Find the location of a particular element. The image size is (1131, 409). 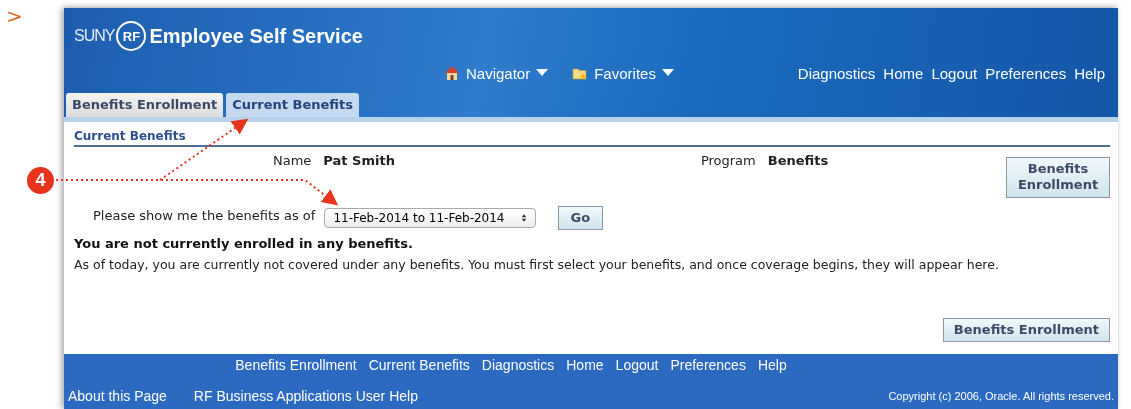

header-link: Logout is located at coordinates (954, 73).